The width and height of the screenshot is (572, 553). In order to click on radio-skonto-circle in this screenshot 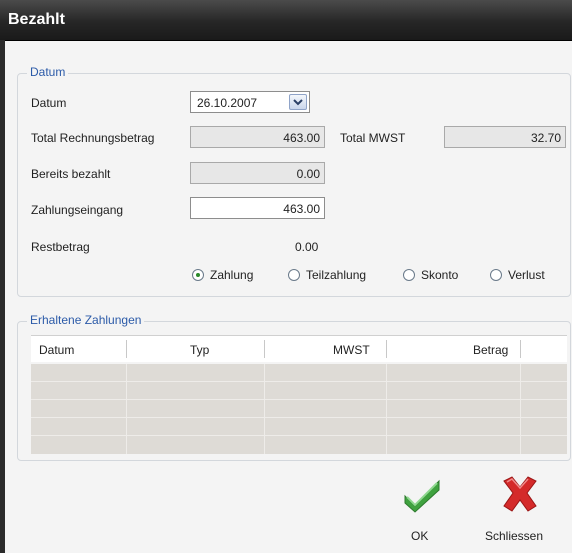, I will do `click(409, 275)`.